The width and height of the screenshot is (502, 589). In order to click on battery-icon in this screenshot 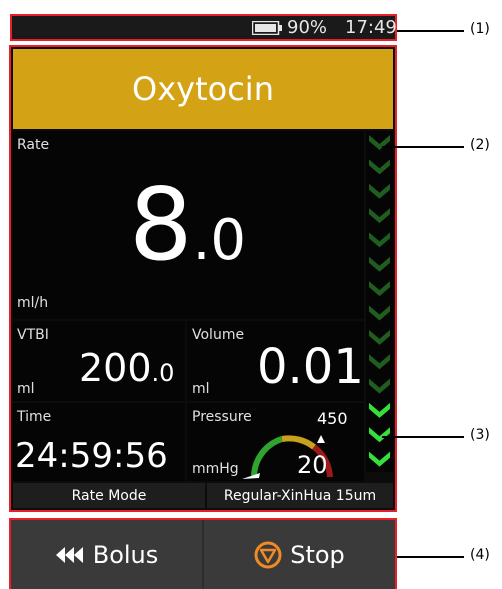, I will do `click(267, 28)`.